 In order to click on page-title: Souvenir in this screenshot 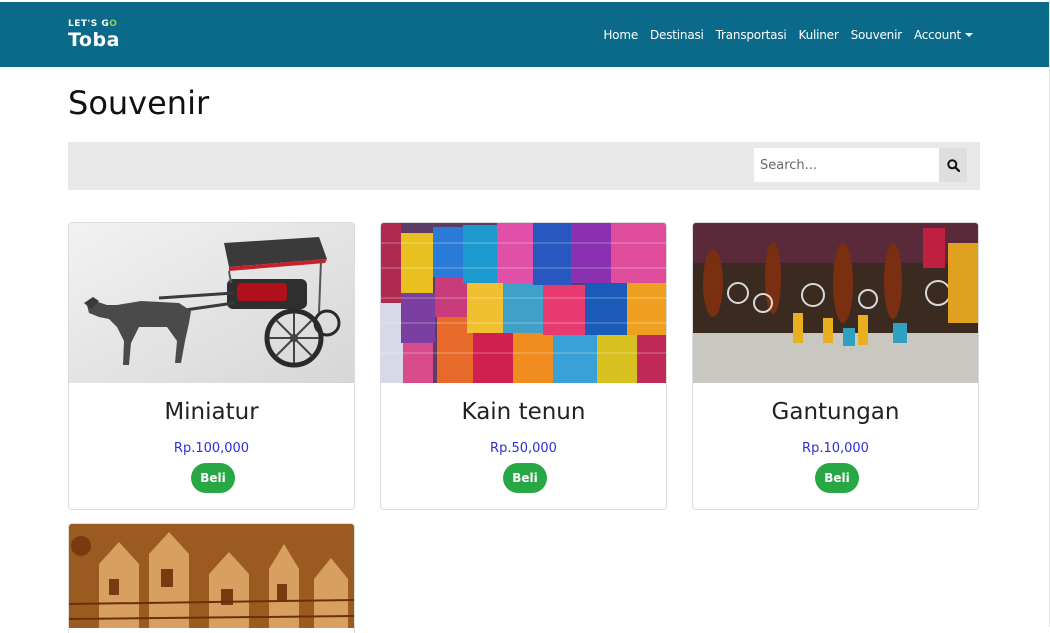, I will do `click(139, 103)`.